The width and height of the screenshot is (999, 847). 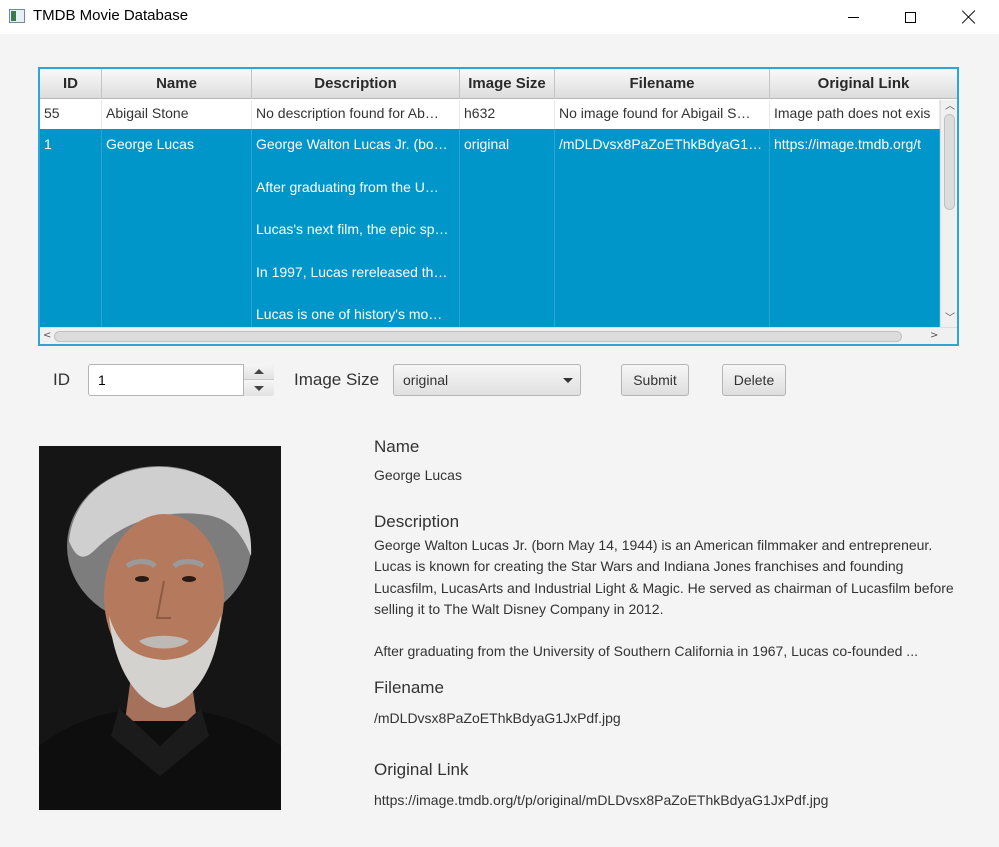 I want to click on window-title: TMDB Movie Database, so click(x=111, y=15).